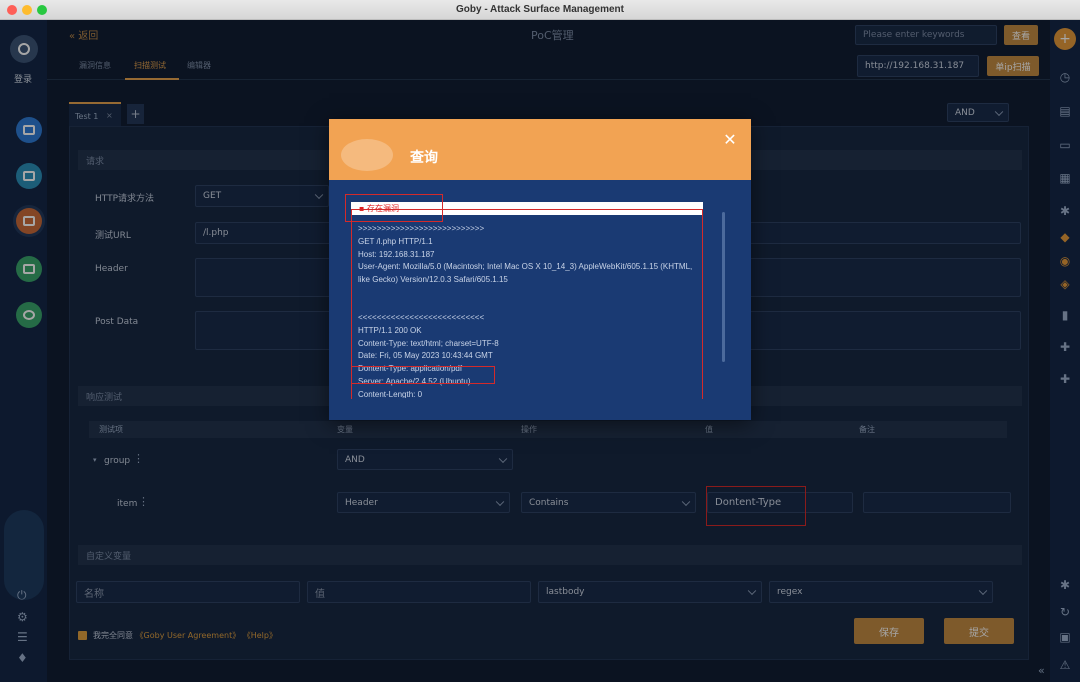  Describe the element at coordinates (730, 140) in the screenshot. I see `close-icon: ✕` at that location.